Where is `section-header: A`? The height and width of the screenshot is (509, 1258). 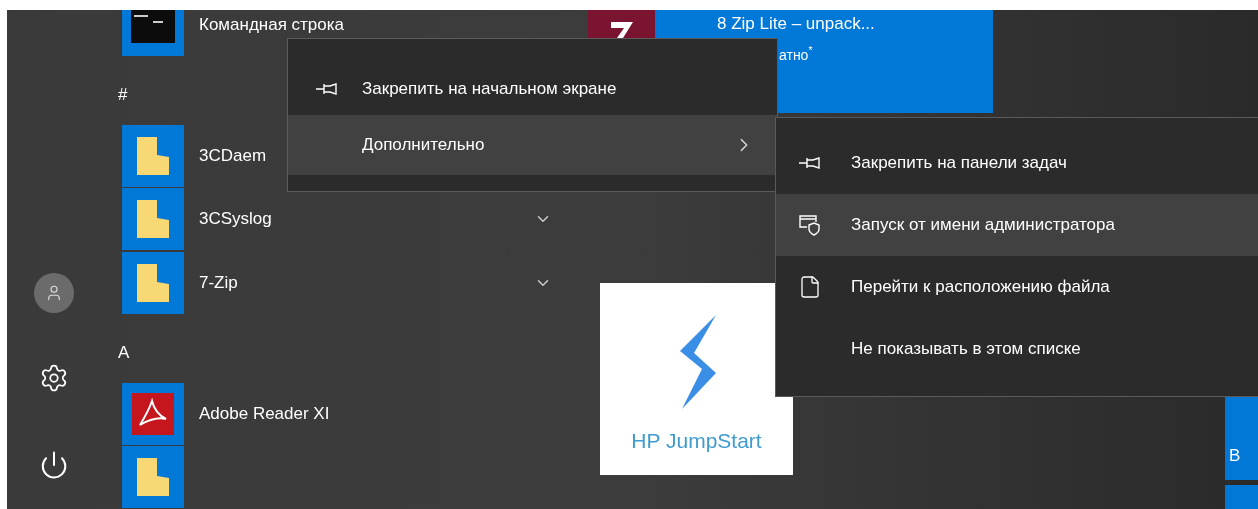
section-header: A is located at coordinates (124, 353).